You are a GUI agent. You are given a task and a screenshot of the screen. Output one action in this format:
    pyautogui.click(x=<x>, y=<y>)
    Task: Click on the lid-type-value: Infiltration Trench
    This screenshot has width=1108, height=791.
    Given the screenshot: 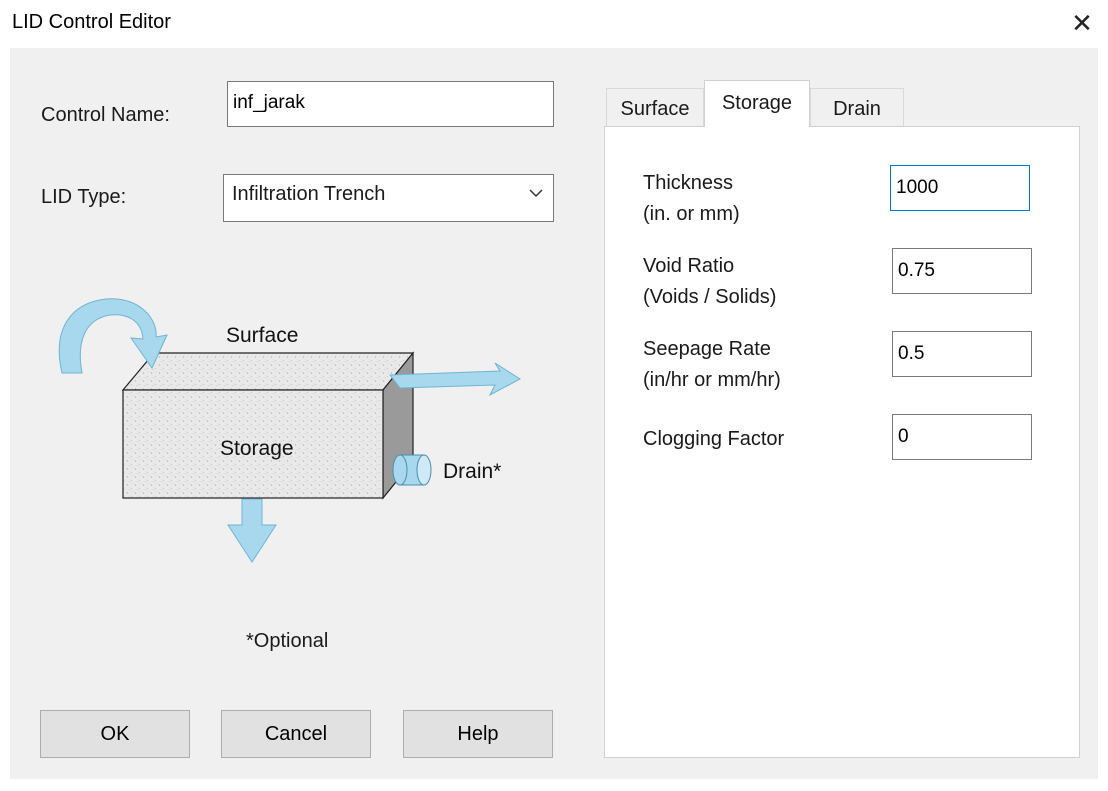 What is the action you would take?
    pyautogui.click(x=309, y=194)
    